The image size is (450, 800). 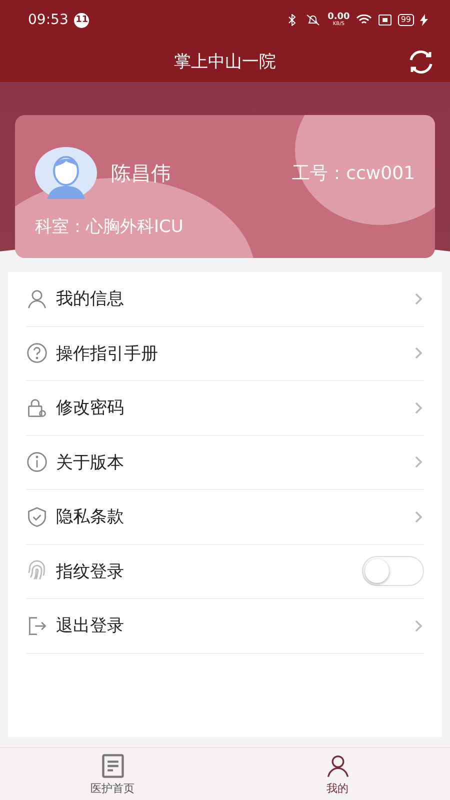 I want to click on battery-level: 99, so click(x=406, y=20).